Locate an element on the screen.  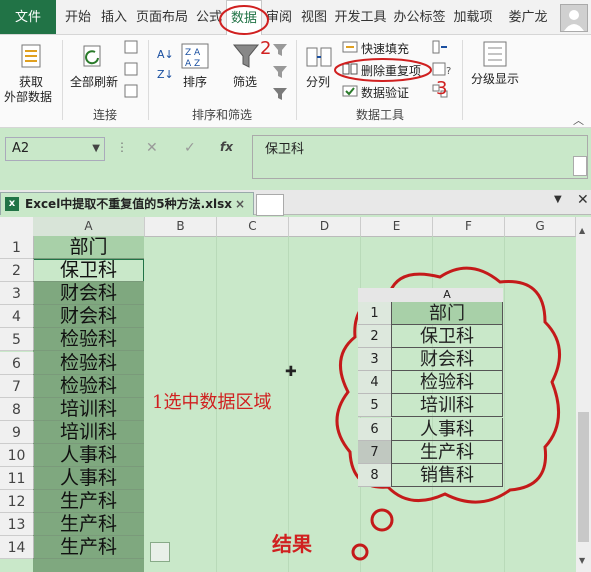
select-all-corner is located at coordinates (17, 227).